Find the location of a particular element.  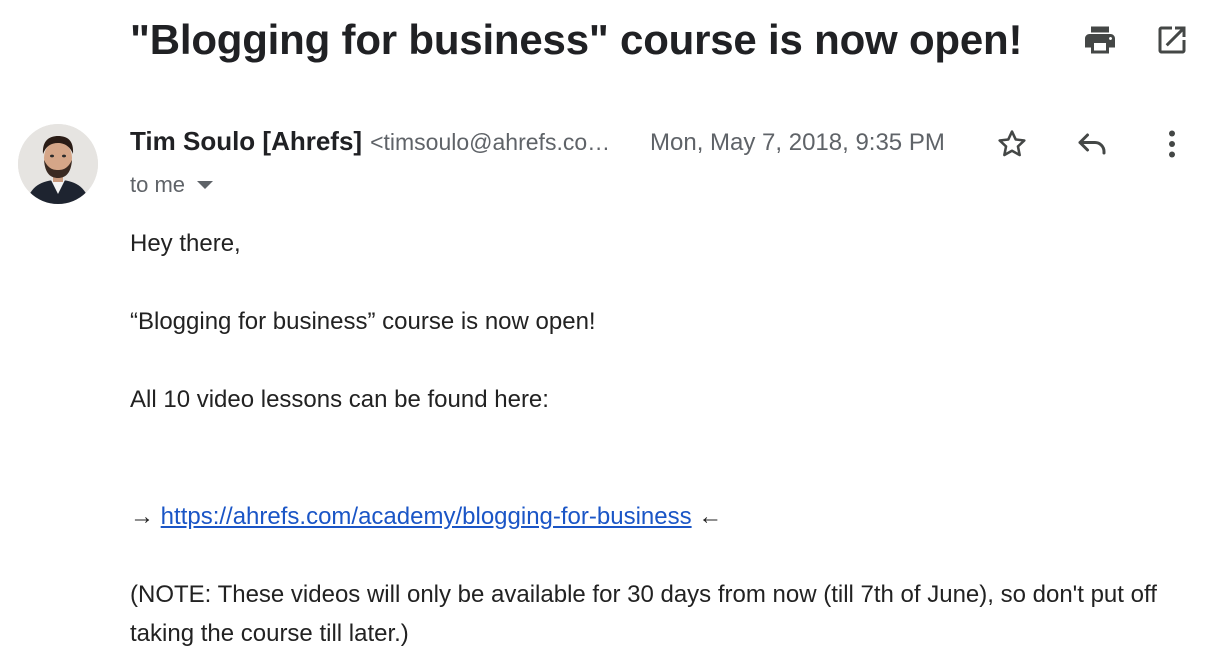

sender-name: Tim Soulo [Ahrefs] is located at coordinates (246, 141).